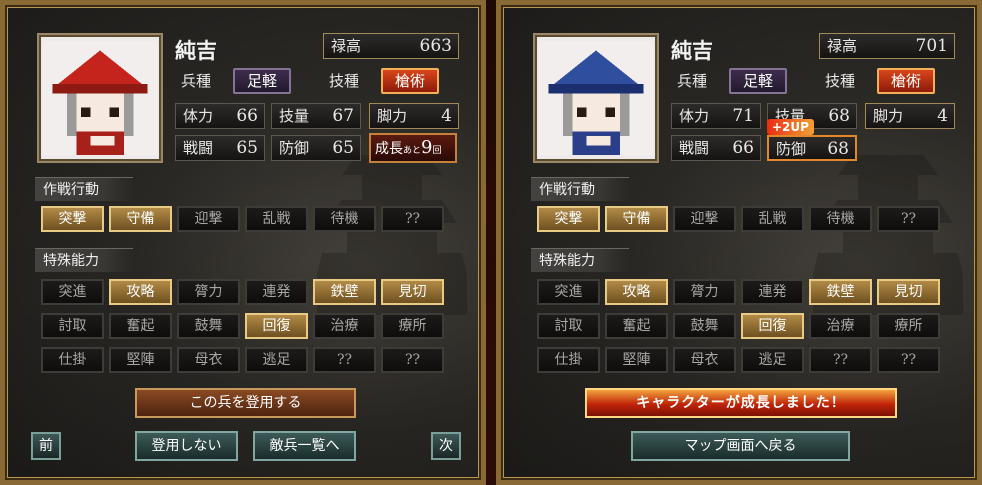 Image resolution: width=982 pixels, height=485 pixels. Describe the element at coordinates (716, 148) in the screenshot. I see `stat-battle: 戦闘 66` at that location.